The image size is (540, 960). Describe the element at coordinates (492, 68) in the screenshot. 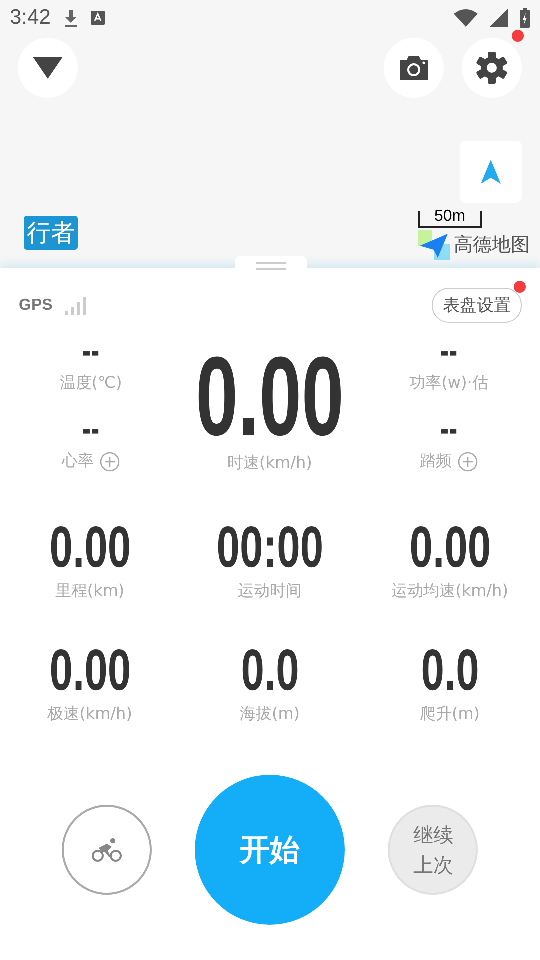

I see `settings-icon` at that location.